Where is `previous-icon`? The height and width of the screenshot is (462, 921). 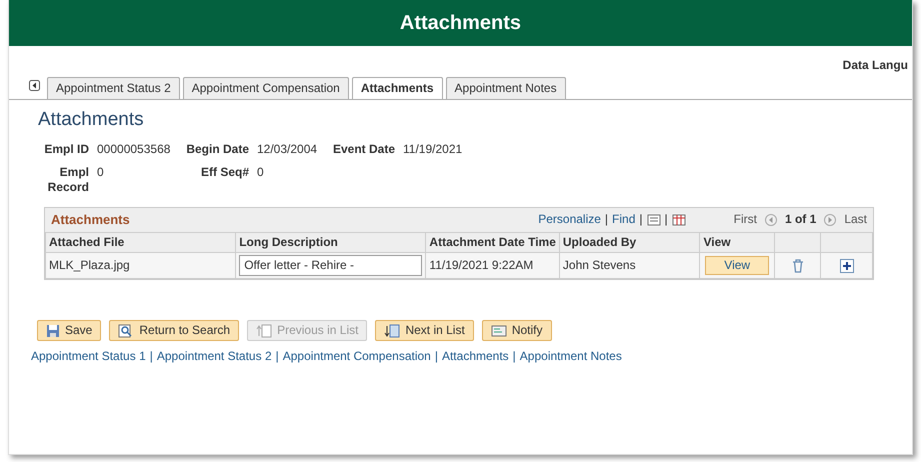
previous-icon is located at coordinates (770, 220).